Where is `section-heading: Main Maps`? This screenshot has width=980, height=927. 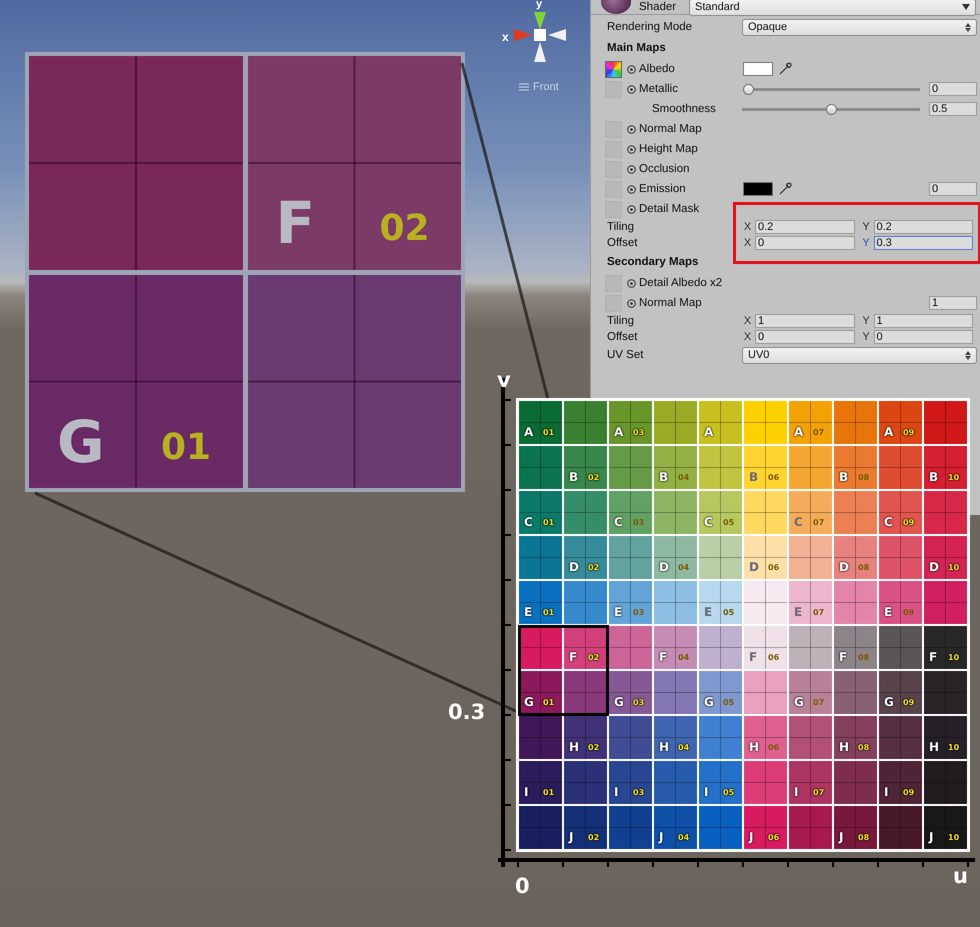
section-heading: Main Maps is located at coordinates (637, 48).